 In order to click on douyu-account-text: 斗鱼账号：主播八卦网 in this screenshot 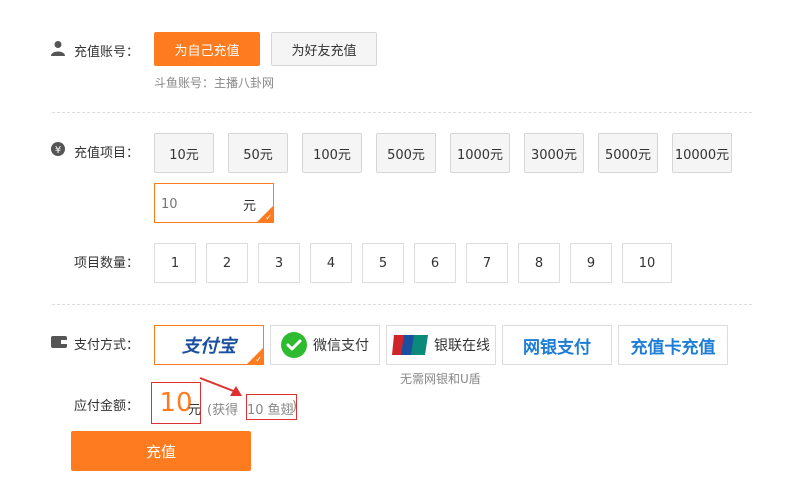, I will do `click(214, 83)`.